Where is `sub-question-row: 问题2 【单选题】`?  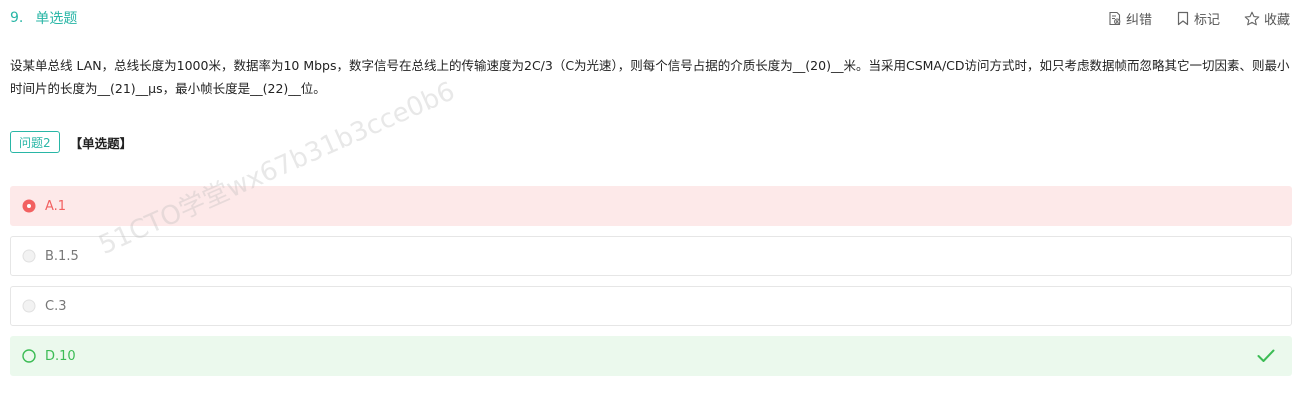
sub-question-row: 问题2 【单选题】 is located at coordinates (71, 142).